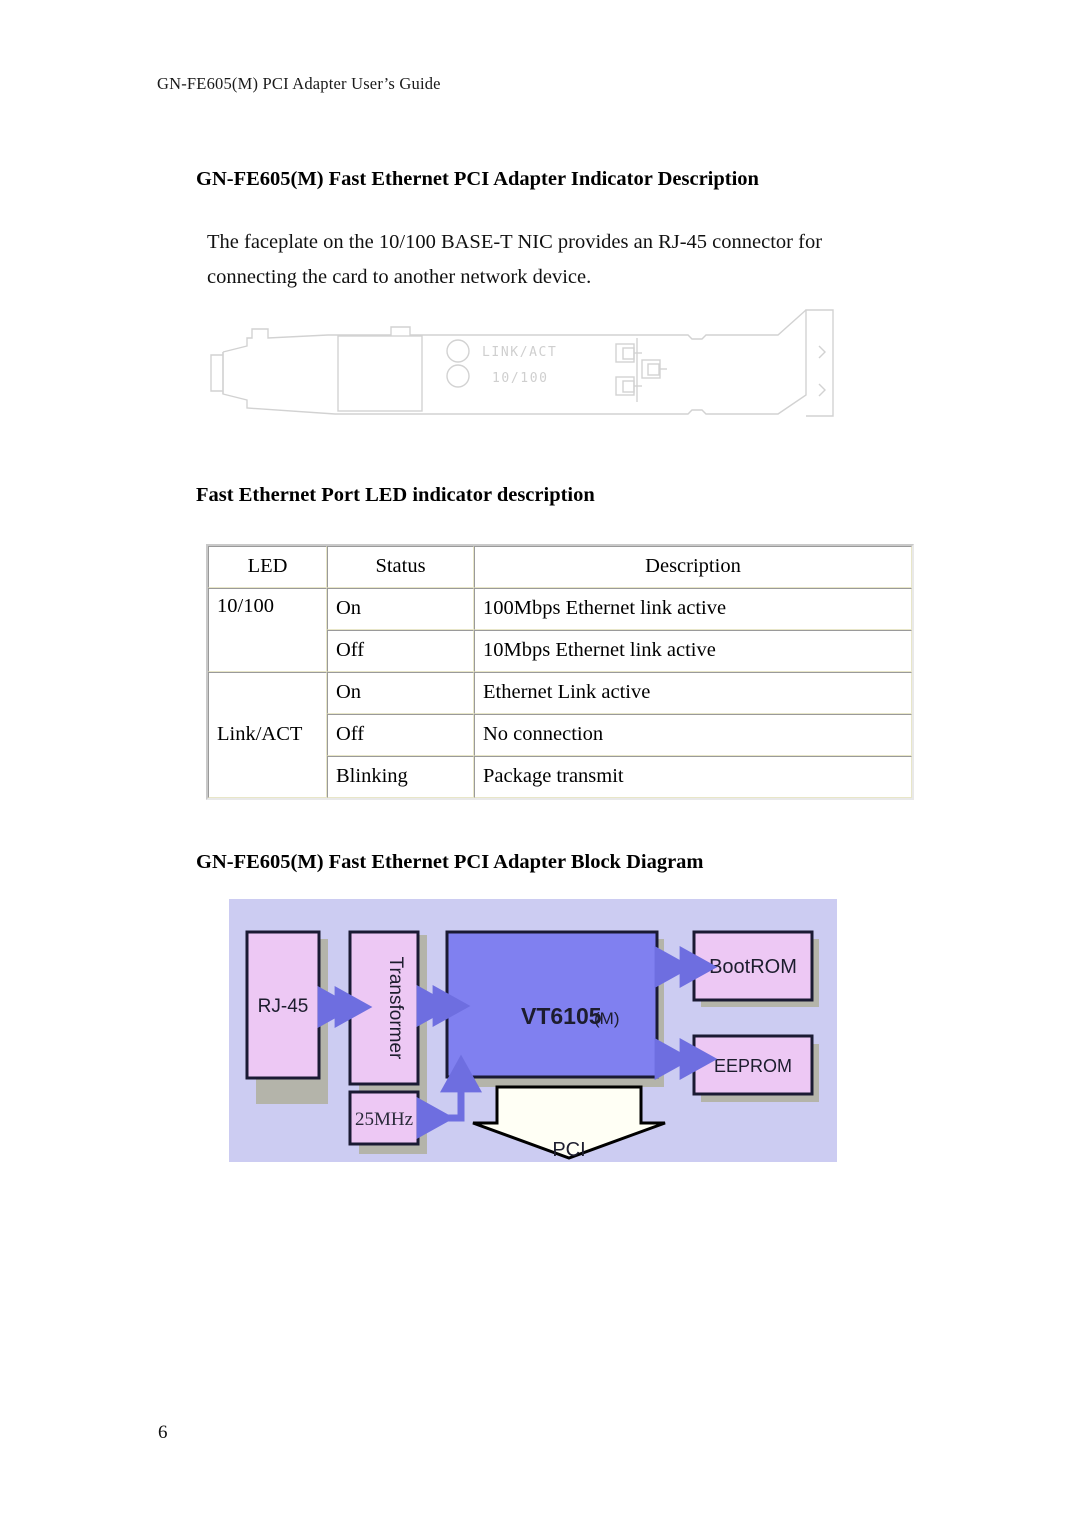  Describe the element at coordinates (561, 1016) in the screenshot. I see `block-label-vt6105: VT6105` at that location.